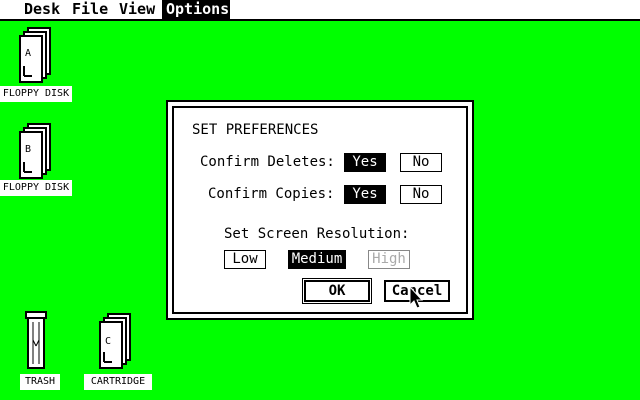 This screenshot has height=400, width=640. What do you see at coordinates (421, 194) in the screenshot?
I see `confirm-copies-no-button: No` at bounding box center [421, 194].